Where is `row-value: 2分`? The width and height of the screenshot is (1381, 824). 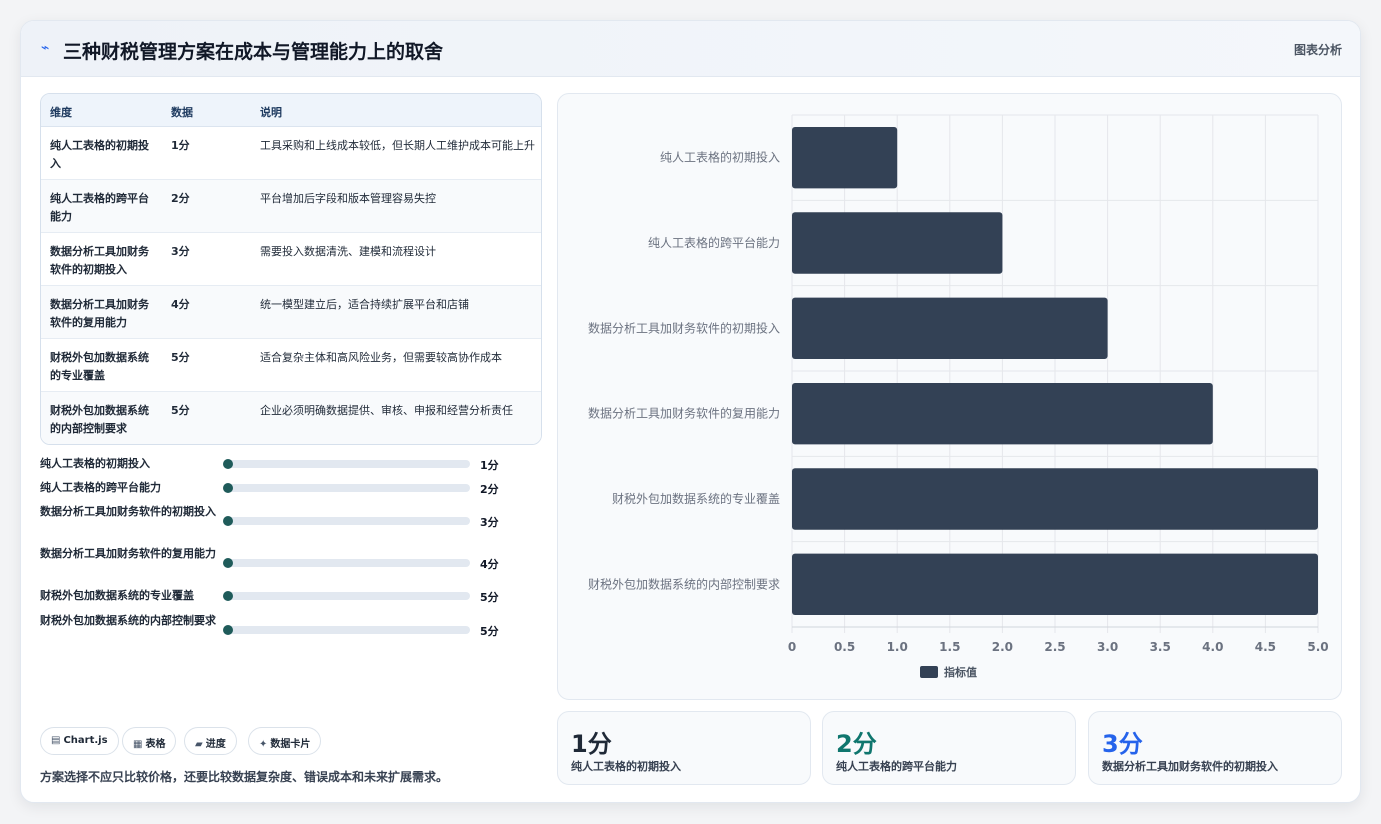 row-value: 2分 is located at coordinates (180, 198).